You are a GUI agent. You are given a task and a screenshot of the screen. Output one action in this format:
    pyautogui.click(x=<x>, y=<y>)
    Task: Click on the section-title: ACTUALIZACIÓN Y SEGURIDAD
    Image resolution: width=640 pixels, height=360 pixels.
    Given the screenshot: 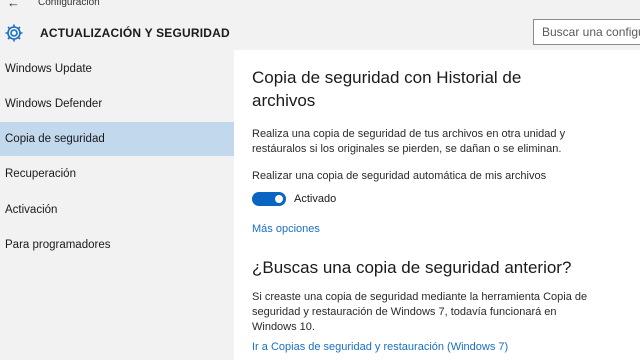 What is the action you would take?
    pyautogui.click(x=135, y=33)
    